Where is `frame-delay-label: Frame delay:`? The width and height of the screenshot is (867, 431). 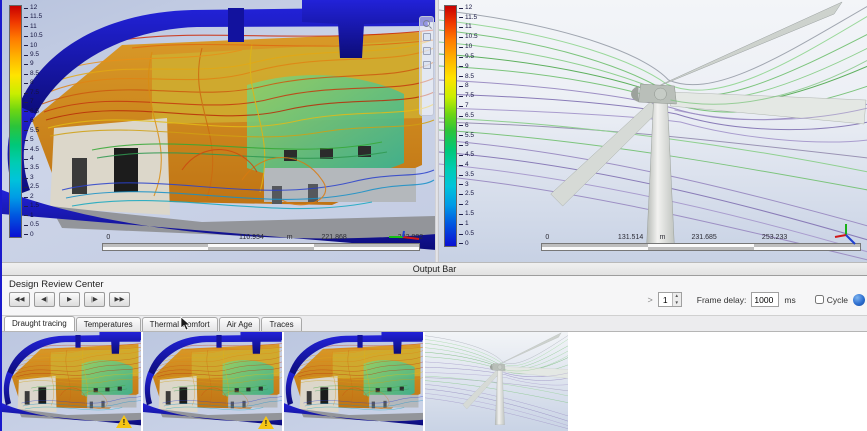 frame-delay-label: Frame delay: is located at coordinates (721, 299).